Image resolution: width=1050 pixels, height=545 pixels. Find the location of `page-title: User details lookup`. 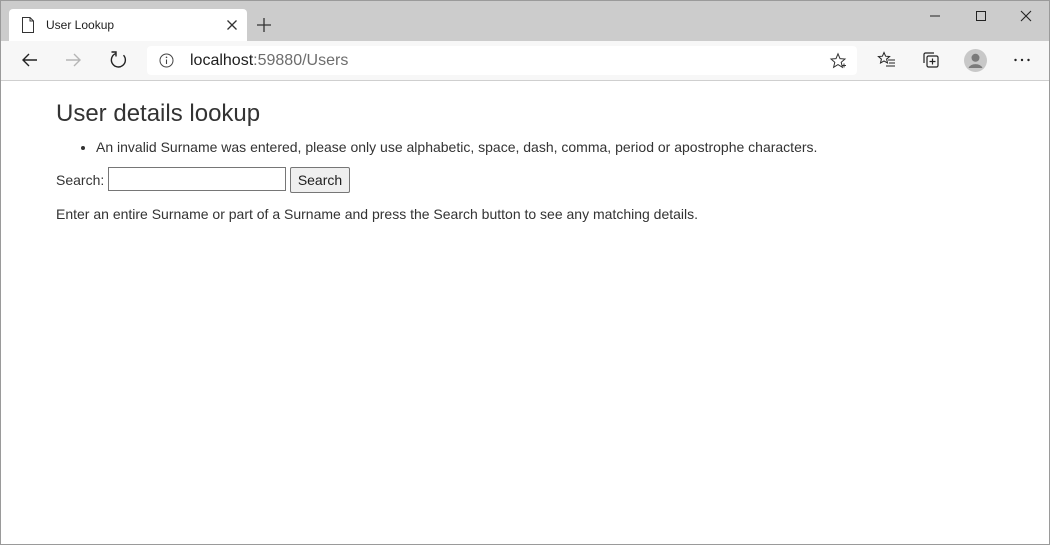

page-title: User details lookup is located at coordinates (158, 113).